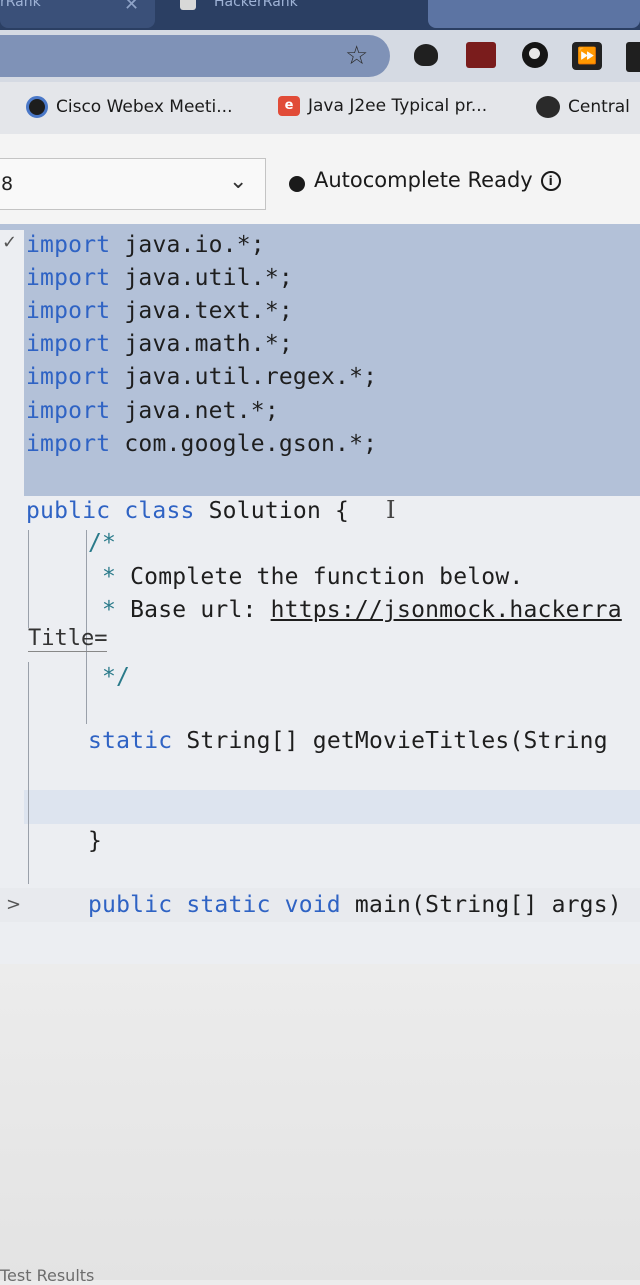 Image resolution: width=640 pixels, height=1285 pixels. I want to click on code-line: public static void main(String[] args), so click(355, 905).